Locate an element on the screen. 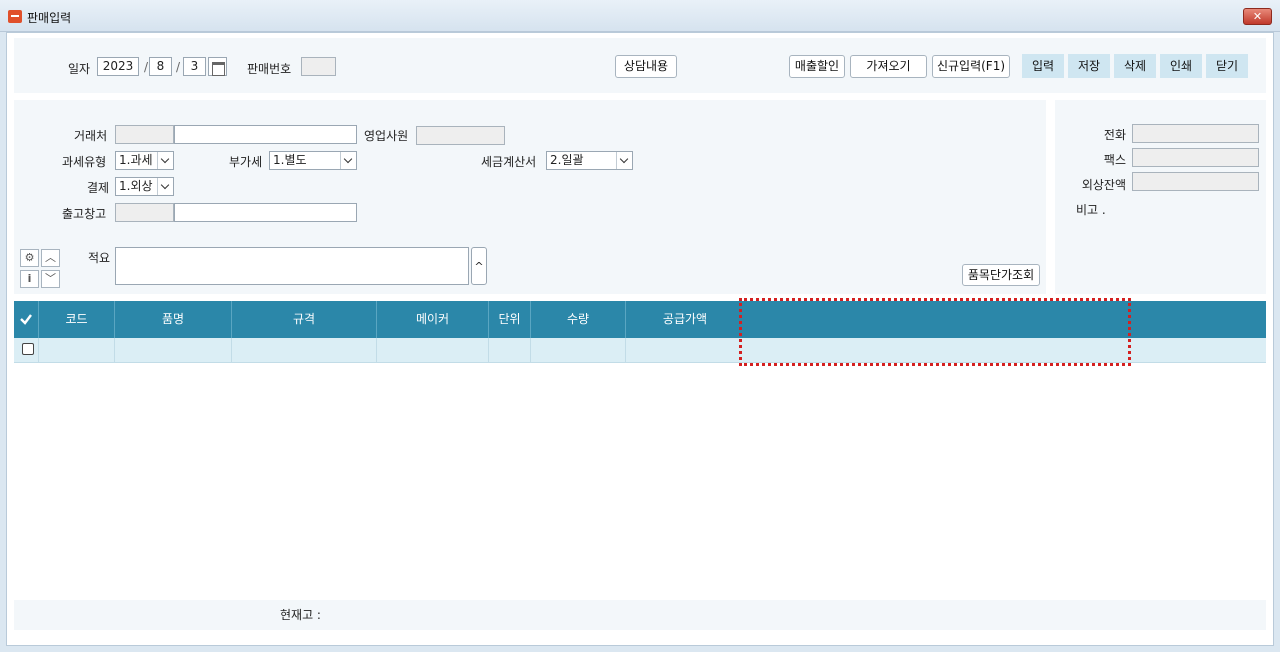 The width and height of the screenshot is (1280, 652). sale-no-label: 판매번호 is located at coordinates (269, 69).